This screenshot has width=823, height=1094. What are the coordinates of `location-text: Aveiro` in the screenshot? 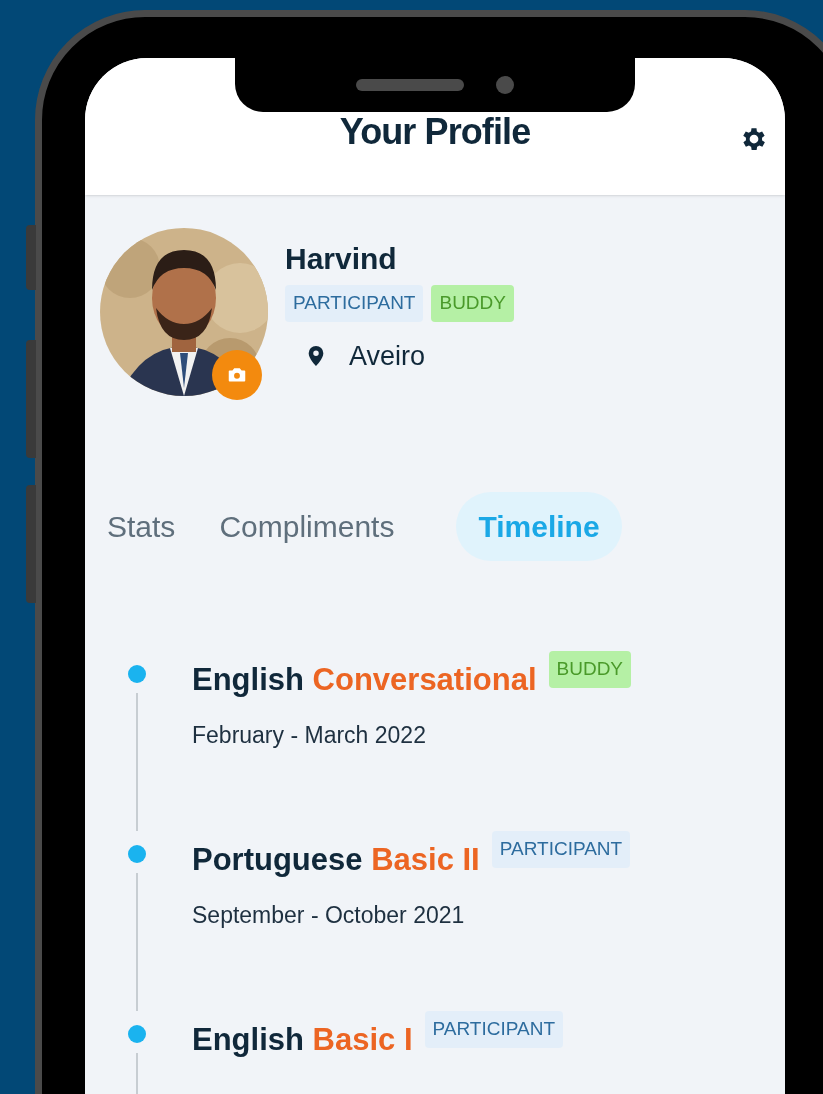 It's located at (387, 356).